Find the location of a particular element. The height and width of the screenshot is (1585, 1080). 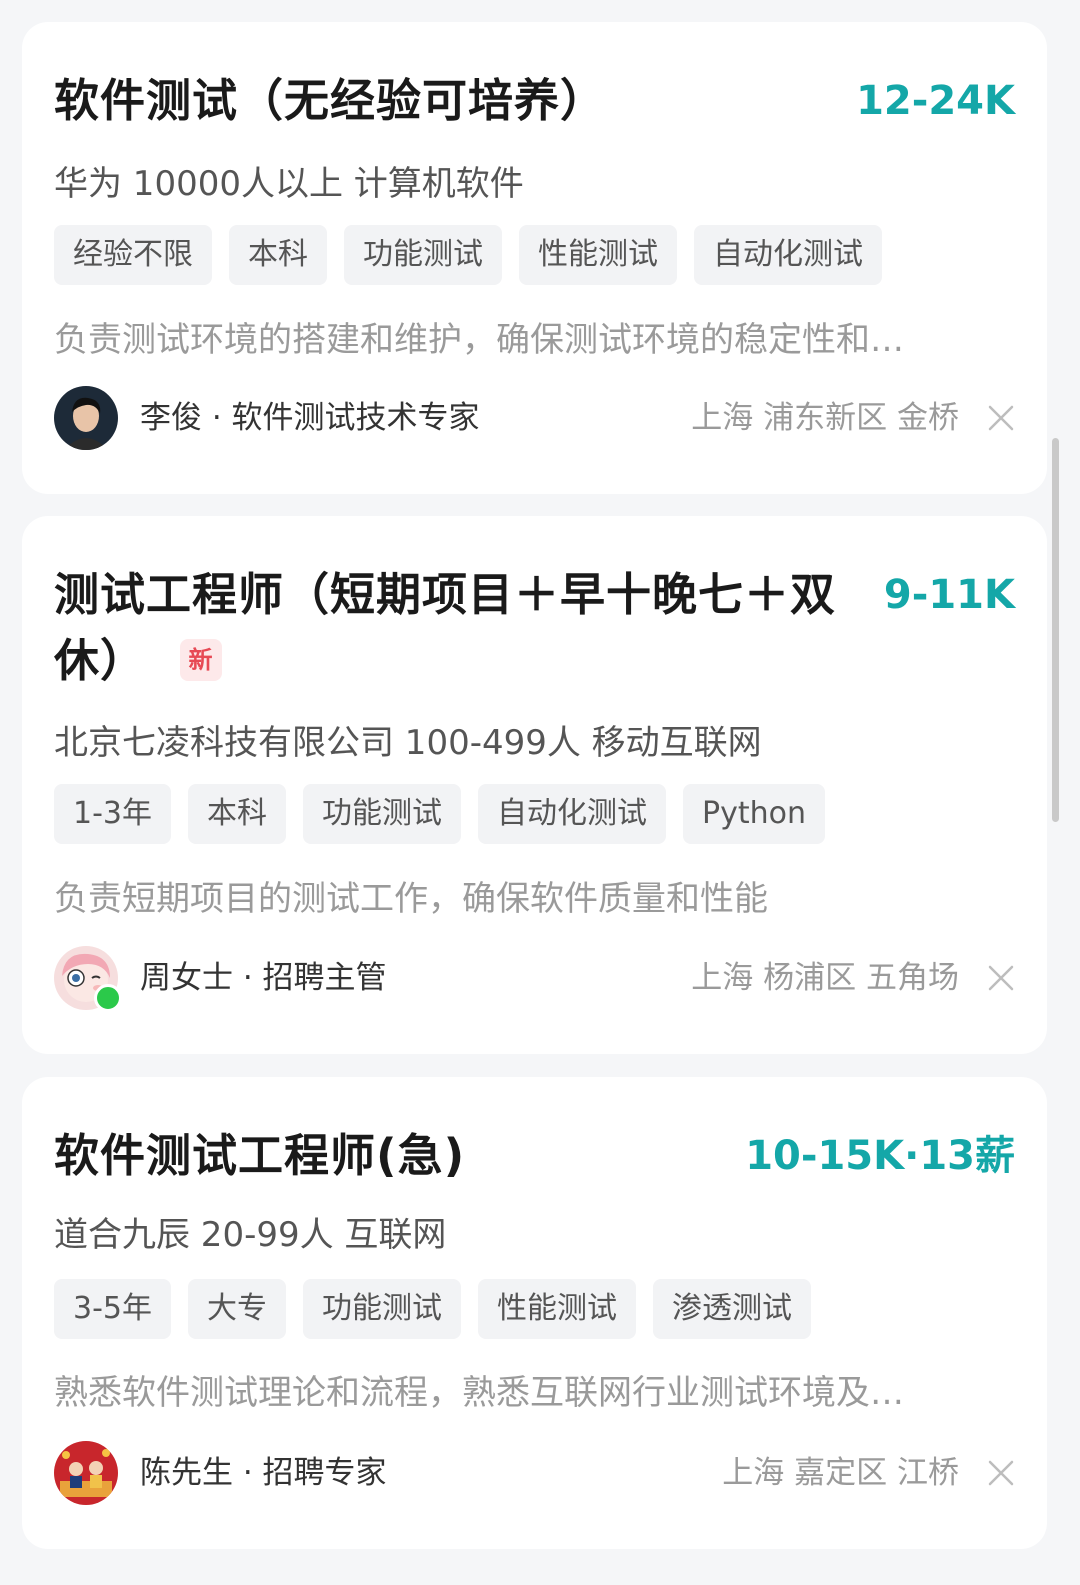

job-title: 测试工程师（短期项目＋早十晚七＋双 休） 新 is located at coordinates (534, 628).